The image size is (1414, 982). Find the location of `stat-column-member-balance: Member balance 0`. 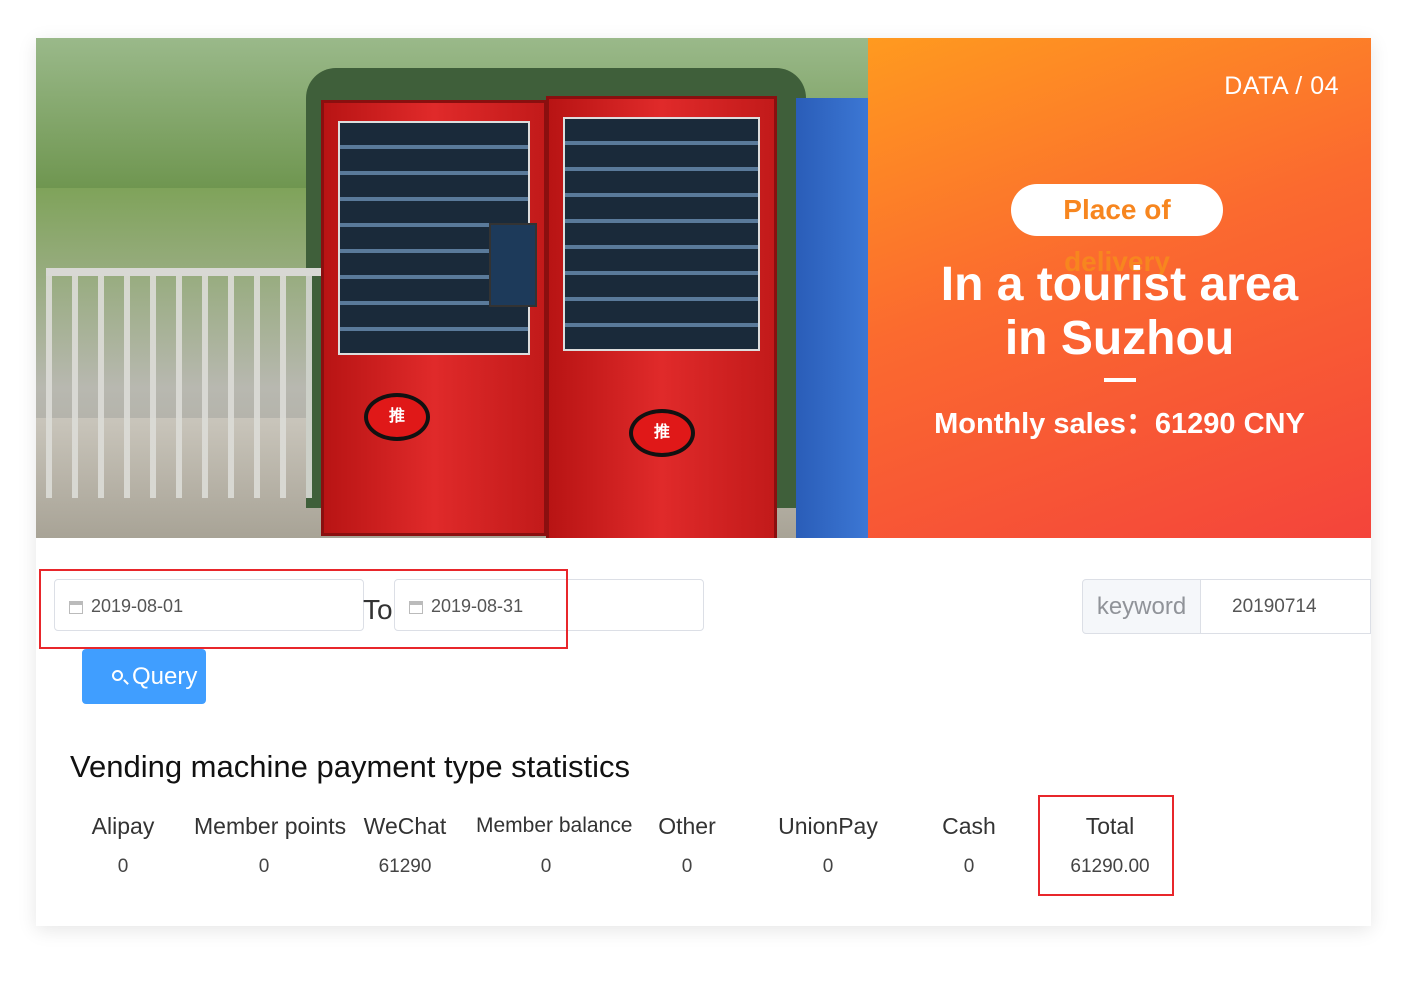

stat-column-member-balance: Member balance 0 is located at coordinates (554, 842).